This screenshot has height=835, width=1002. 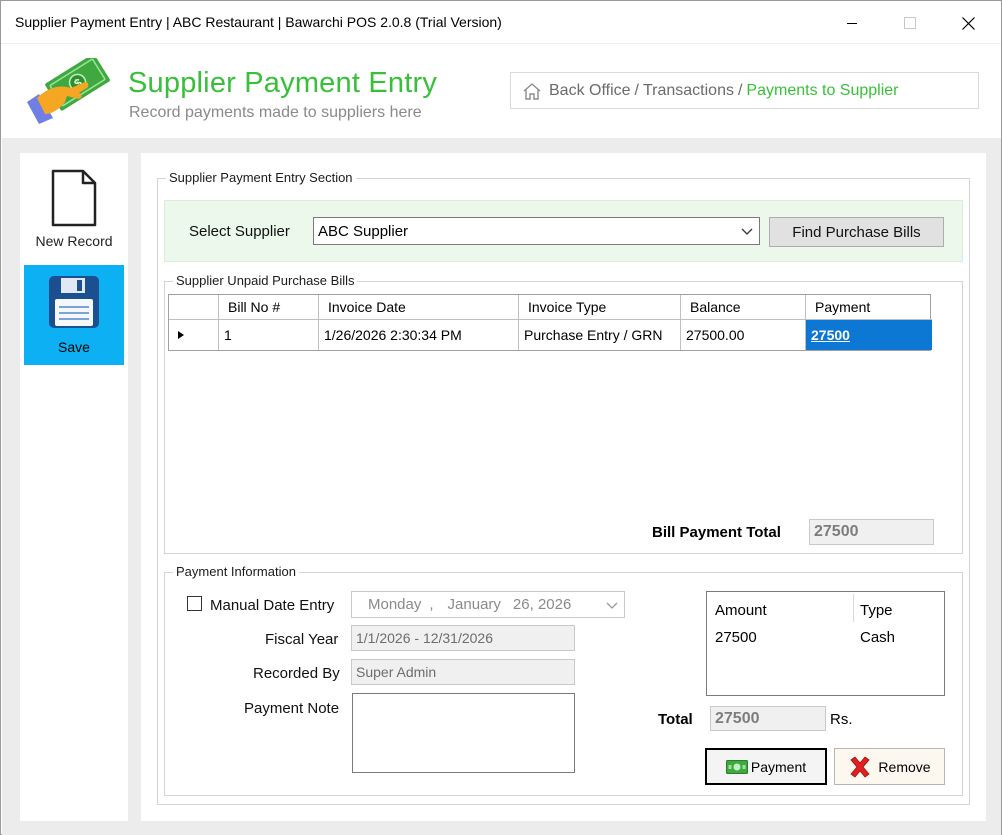 What do you see at coordinates (856, 232) in the screenshot?
I see `find-purchase-bills-button: Find Purchase Bills` at bounding box center [856, 232].